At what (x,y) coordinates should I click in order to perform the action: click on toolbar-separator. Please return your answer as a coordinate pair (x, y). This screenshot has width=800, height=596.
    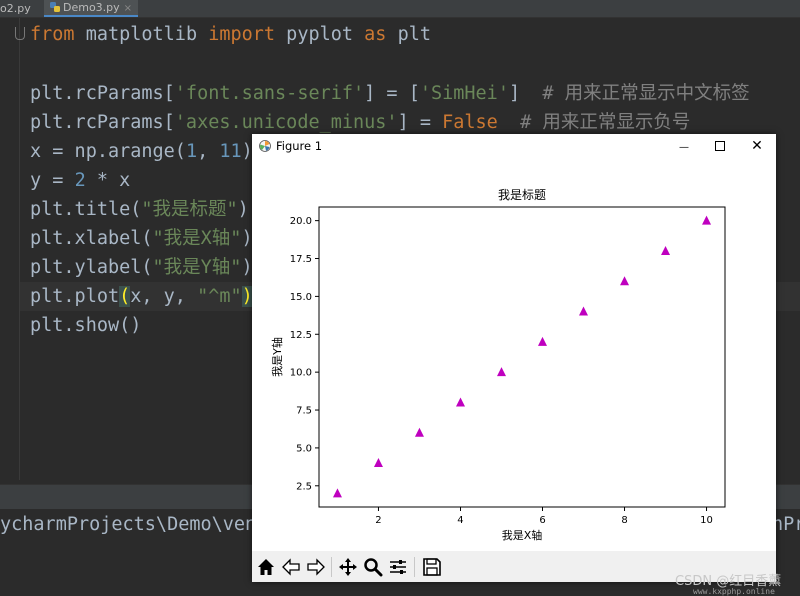
    Looking at the image, I should click on (331, 567).